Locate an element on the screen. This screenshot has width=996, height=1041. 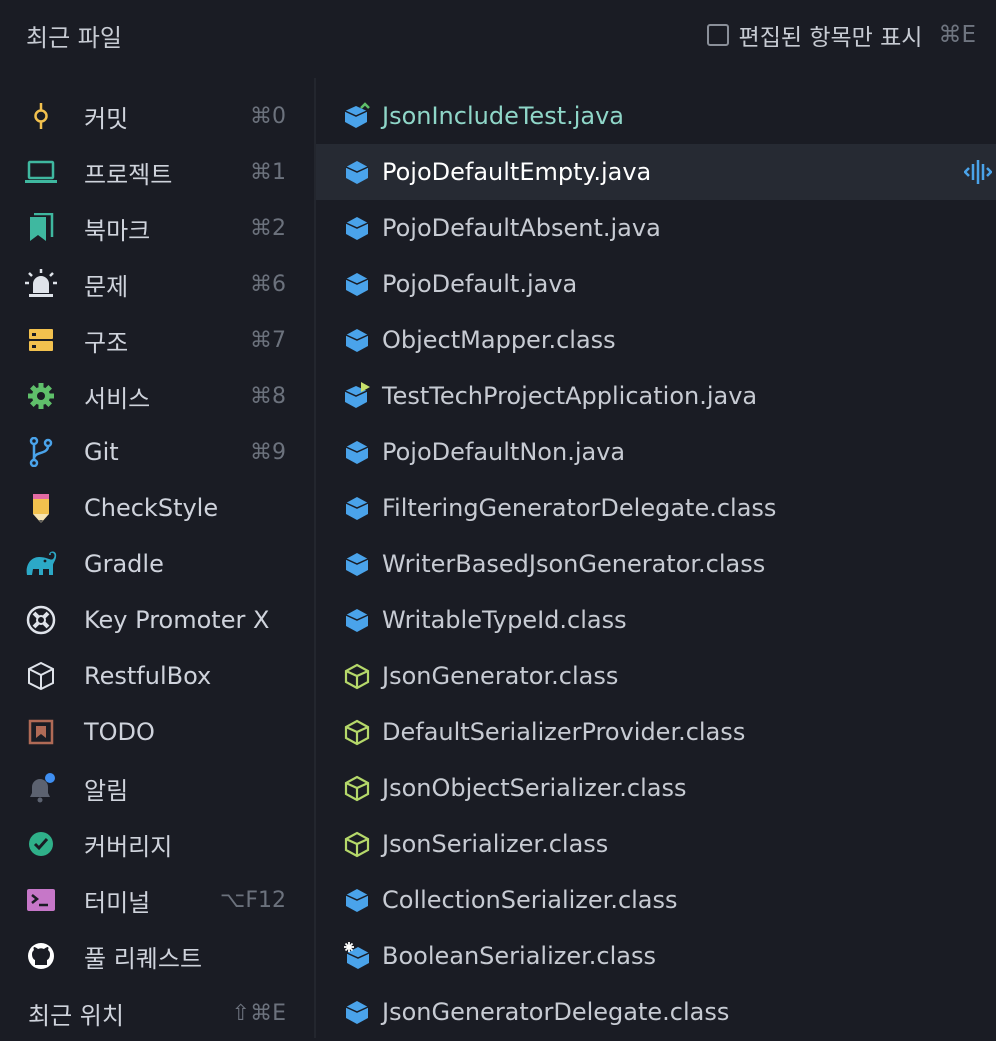
tool-window-item-gradle: Gradle is located at coordinates (157, 564).